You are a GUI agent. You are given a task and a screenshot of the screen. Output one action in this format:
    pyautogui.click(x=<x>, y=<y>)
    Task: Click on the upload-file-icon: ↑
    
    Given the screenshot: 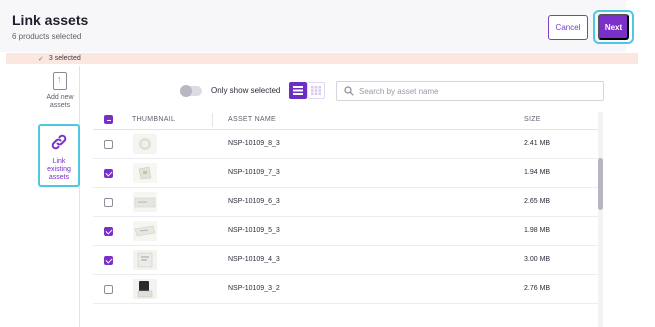 What is the action you would take?
    pyautogui.click(x=60, y=81)
    